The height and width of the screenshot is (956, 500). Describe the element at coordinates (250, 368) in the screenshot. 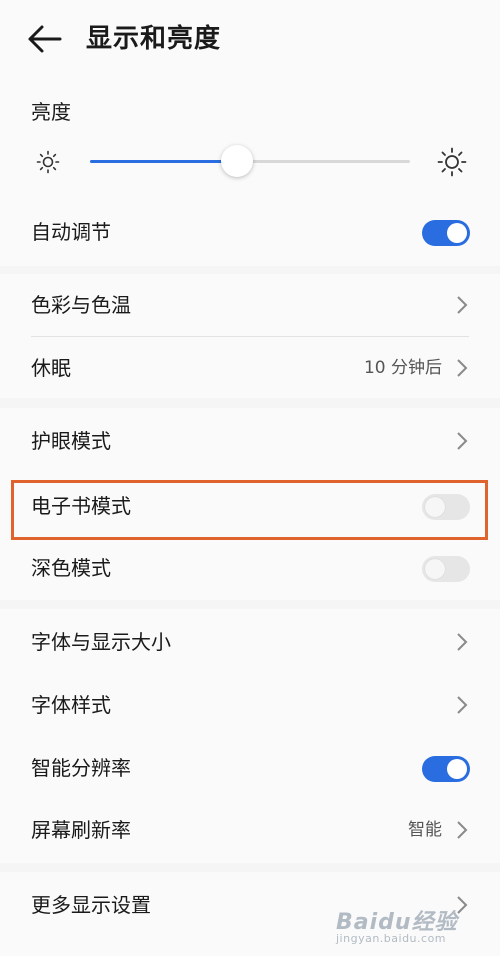

I see `sleep-row: 休眠 10 分钟后` at that location.